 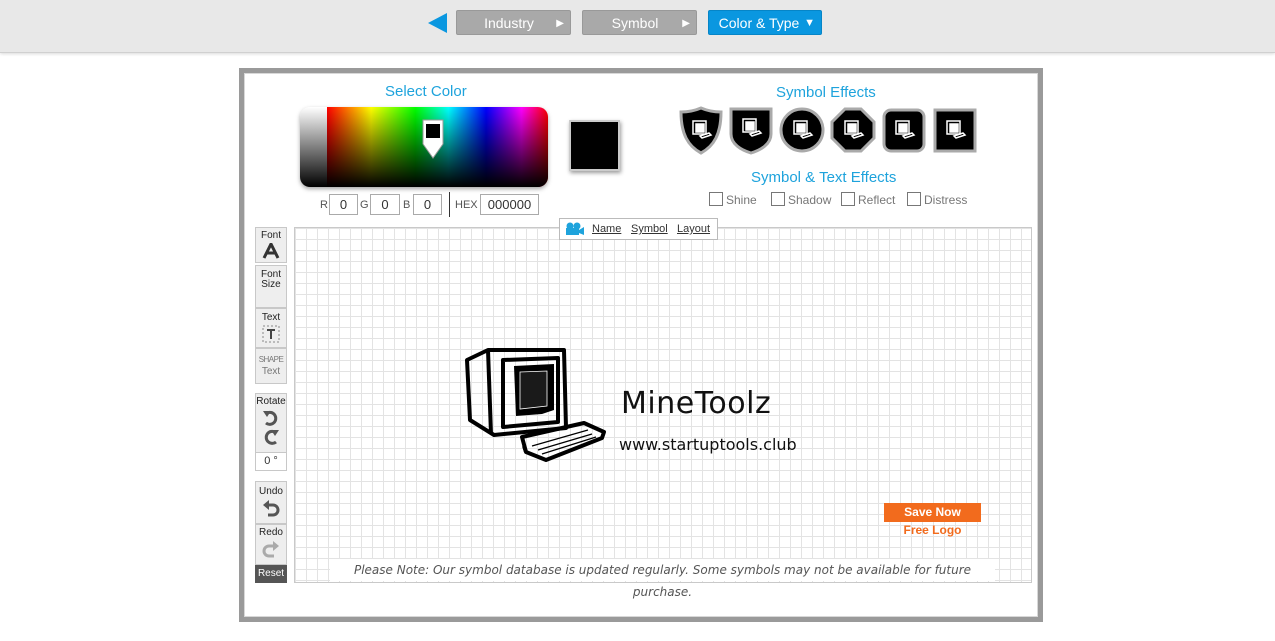 I want to click on text-effects-title: Symbol & Text Effects, so click(x=824, y=177).